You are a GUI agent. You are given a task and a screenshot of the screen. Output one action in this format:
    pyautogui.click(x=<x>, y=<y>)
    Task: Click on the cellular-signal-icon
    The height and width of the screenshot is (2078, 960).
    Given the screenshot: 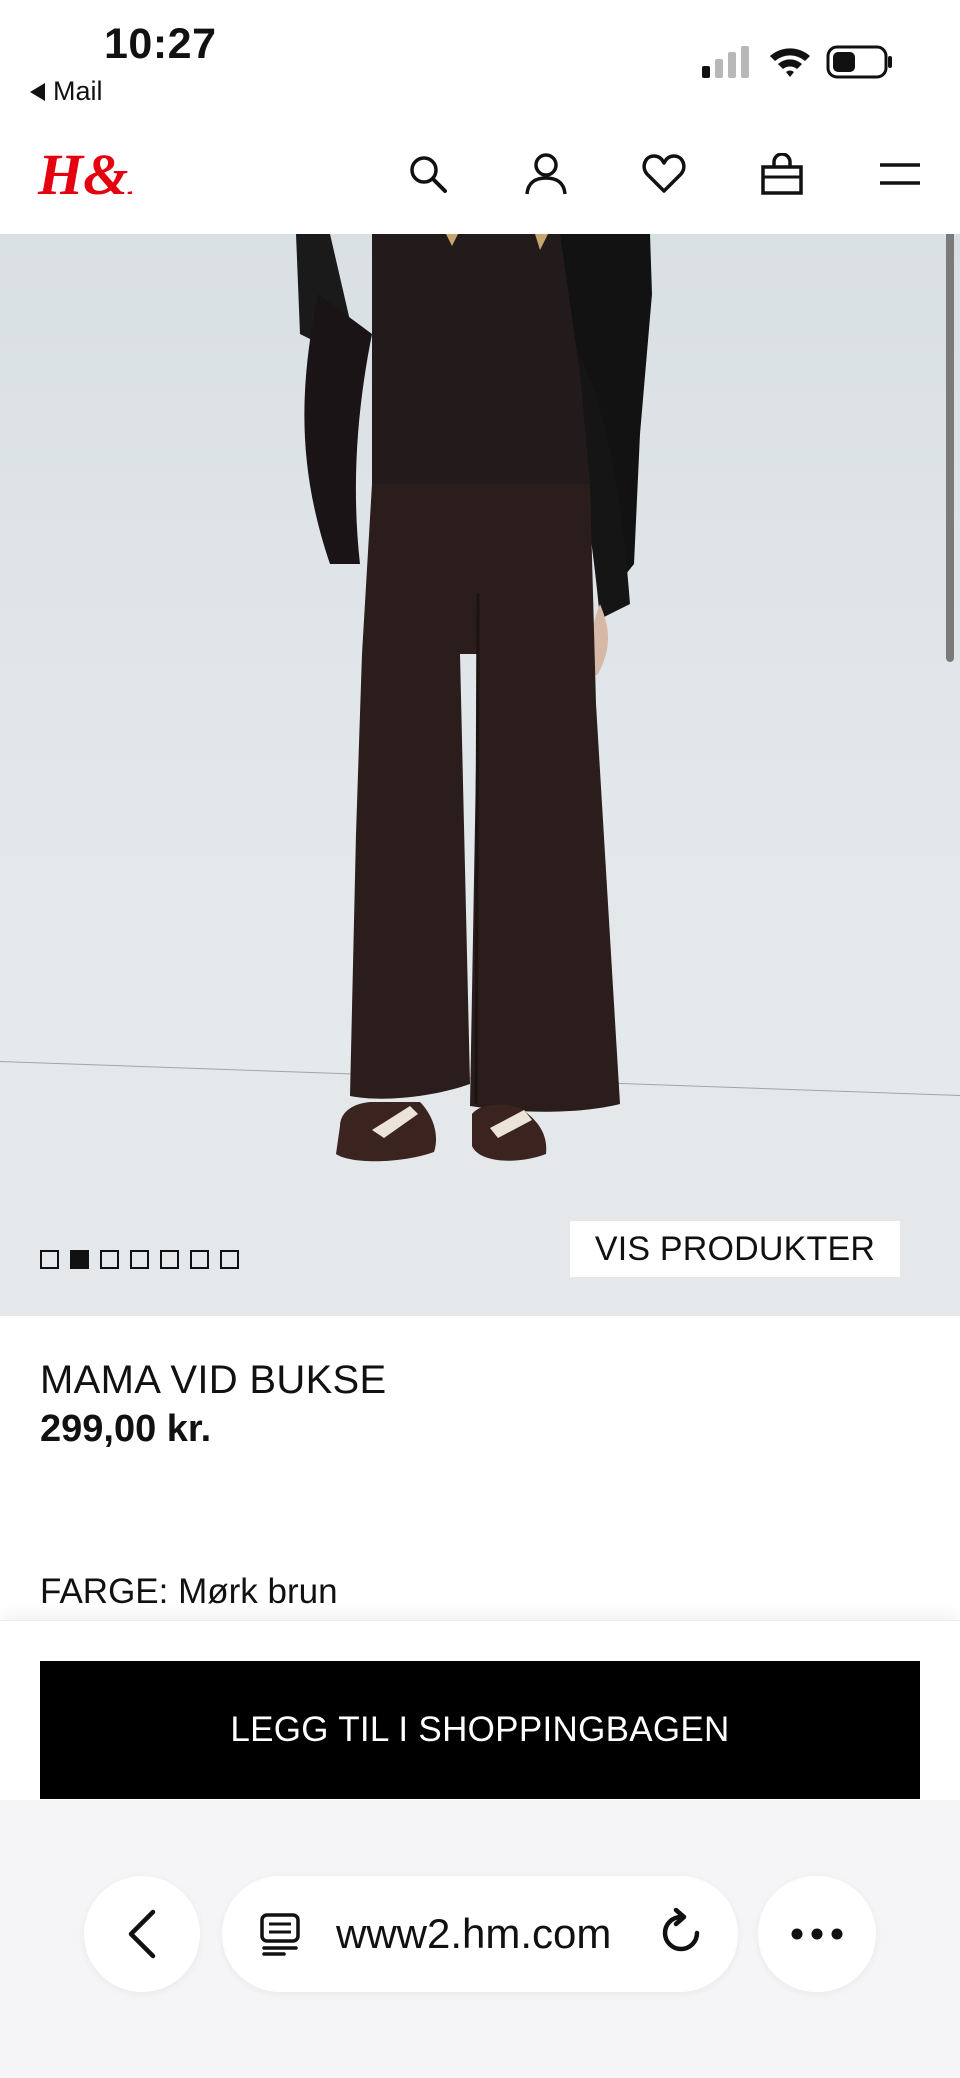 What is the action you would take?
    pyautogui.click(x=725, y=62)
    